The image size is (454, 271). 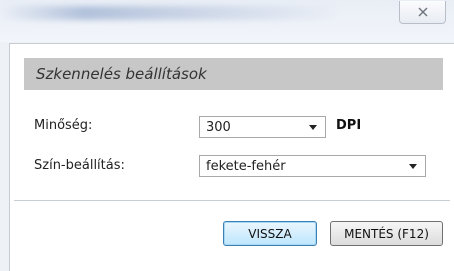 I want to click on save-button-label: MENTÉS (F12), so click(x=386, y=233).